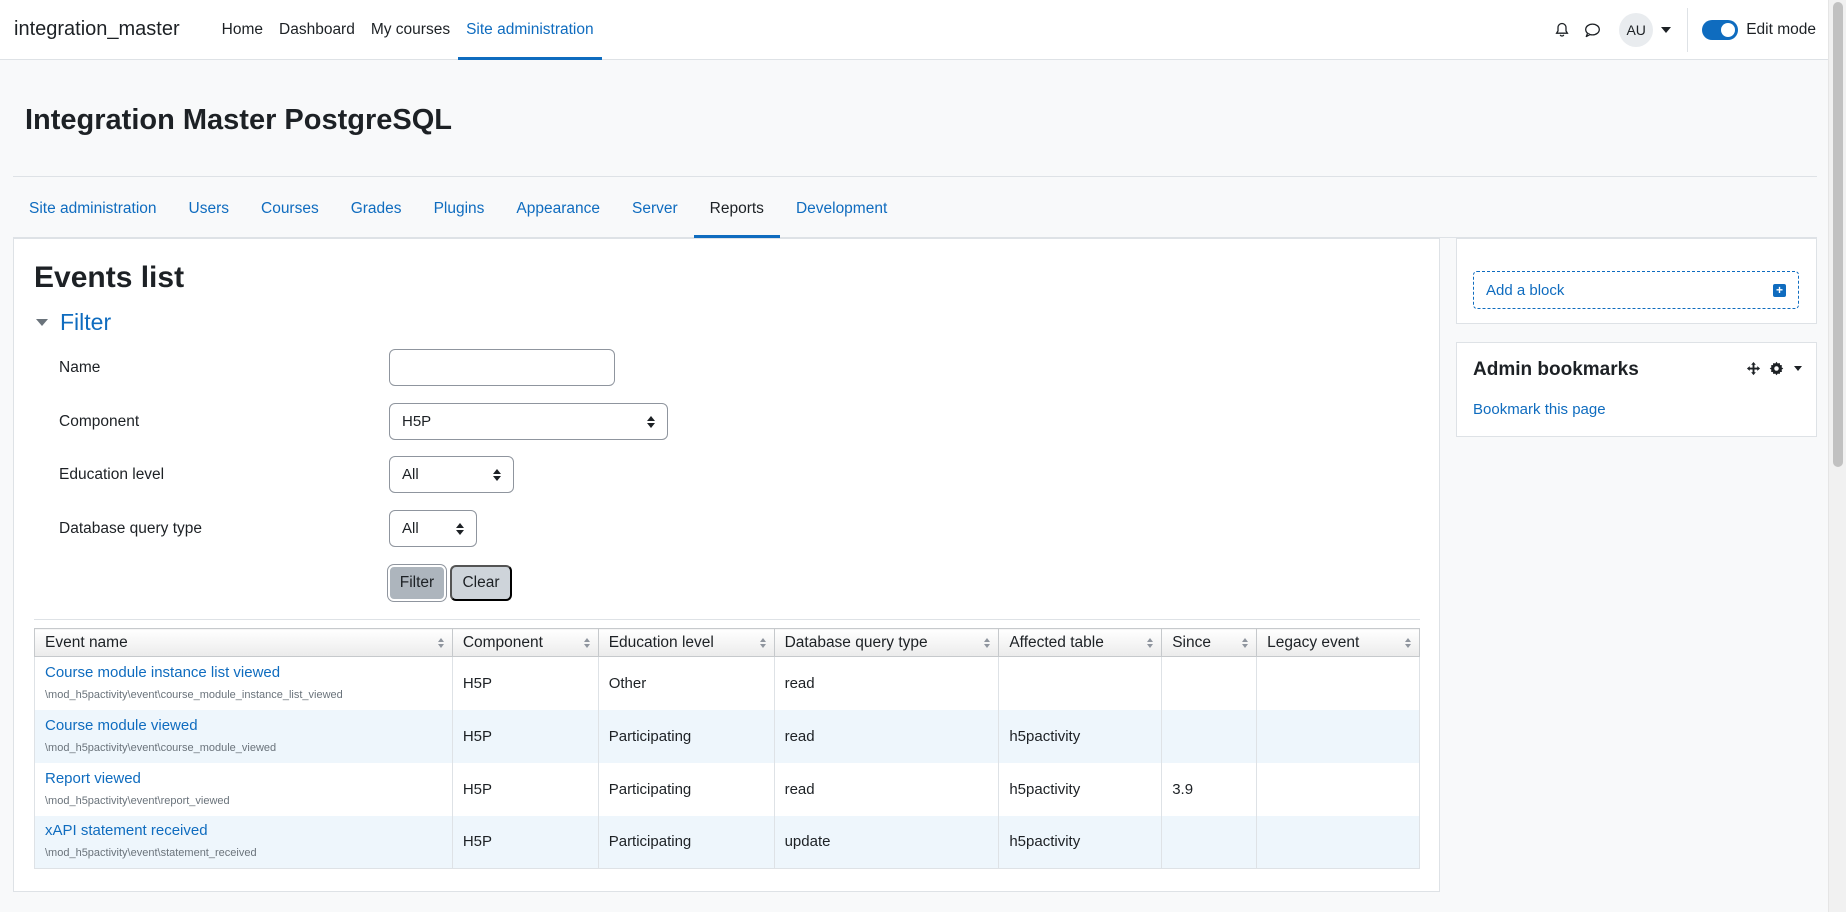  What do you see at coordinates (1080, 683) in the screenshot?
I see `affected-table-cell` at bounding box center [1080, 683].